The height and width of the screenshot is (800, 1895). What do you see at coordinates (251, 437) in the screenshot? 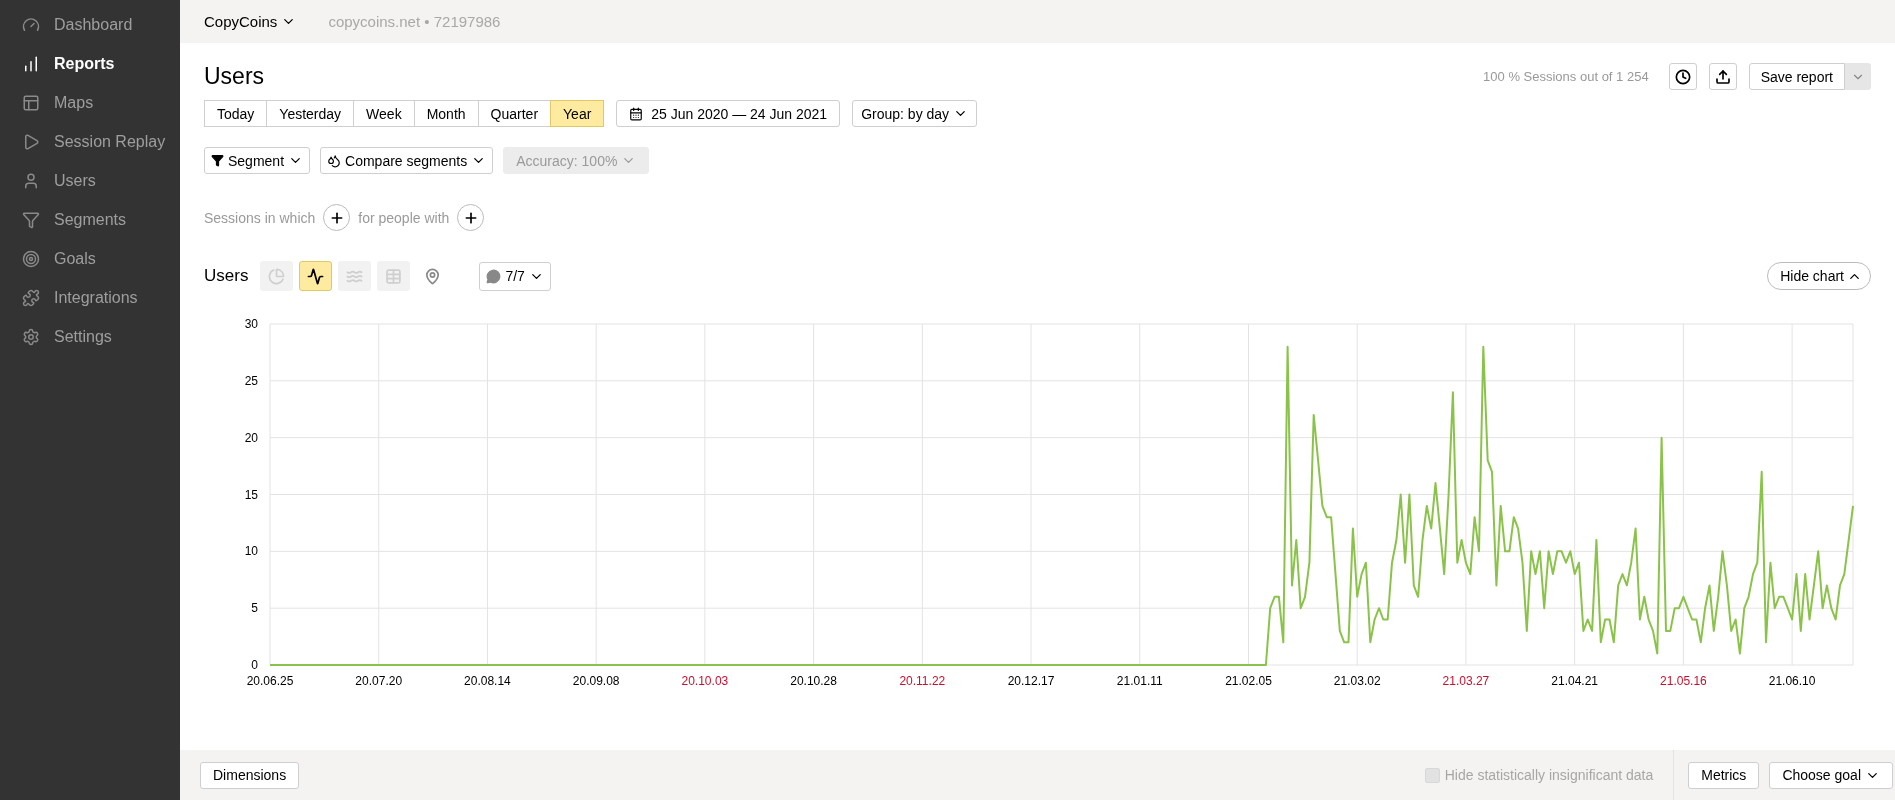
I see `y-axis-label: 20` at bounding box center [251, 437].